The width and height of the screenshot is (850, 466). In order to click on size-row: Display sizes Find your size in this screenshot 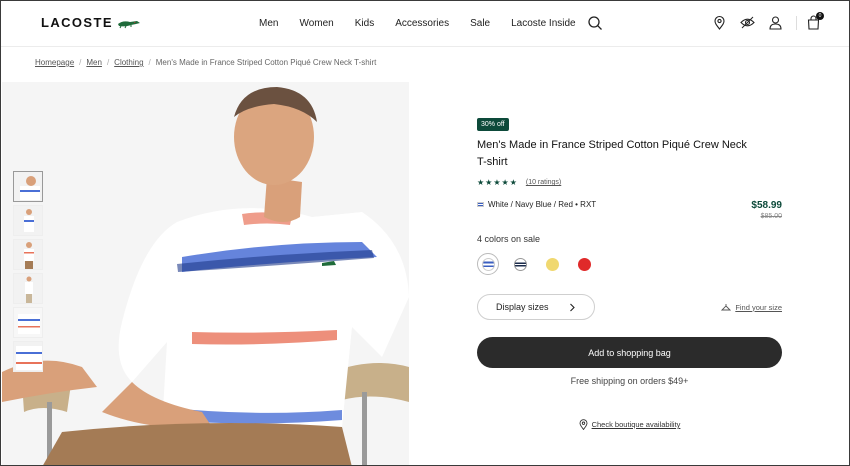, I will do `click(629, 307)`.